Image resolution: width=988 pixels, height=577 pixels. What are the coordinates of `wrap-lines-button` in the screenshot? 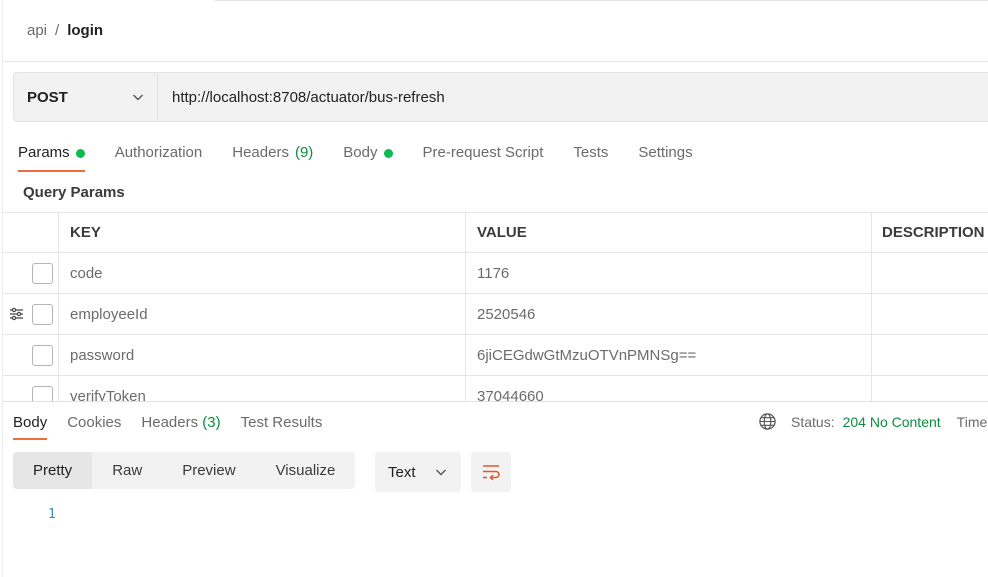 It's located at (491, 472).